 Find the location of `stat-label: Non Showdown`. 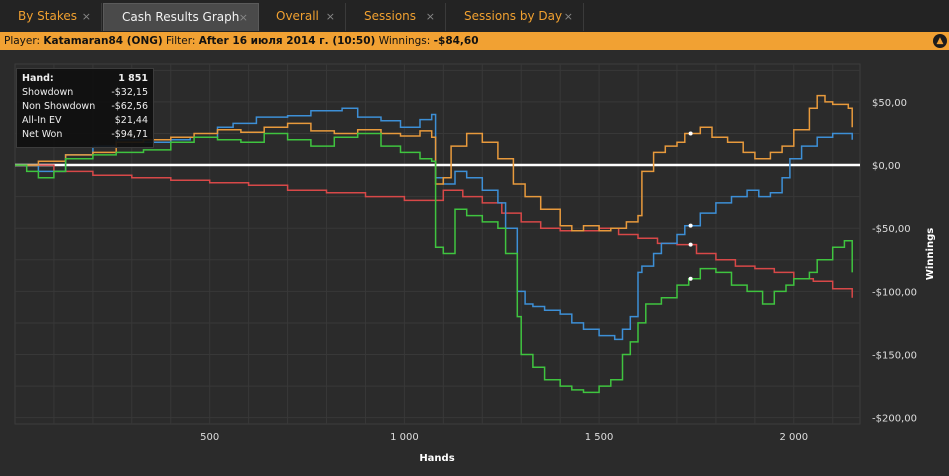

stat-label: Non Showdown is located at coordinates (59, 106).